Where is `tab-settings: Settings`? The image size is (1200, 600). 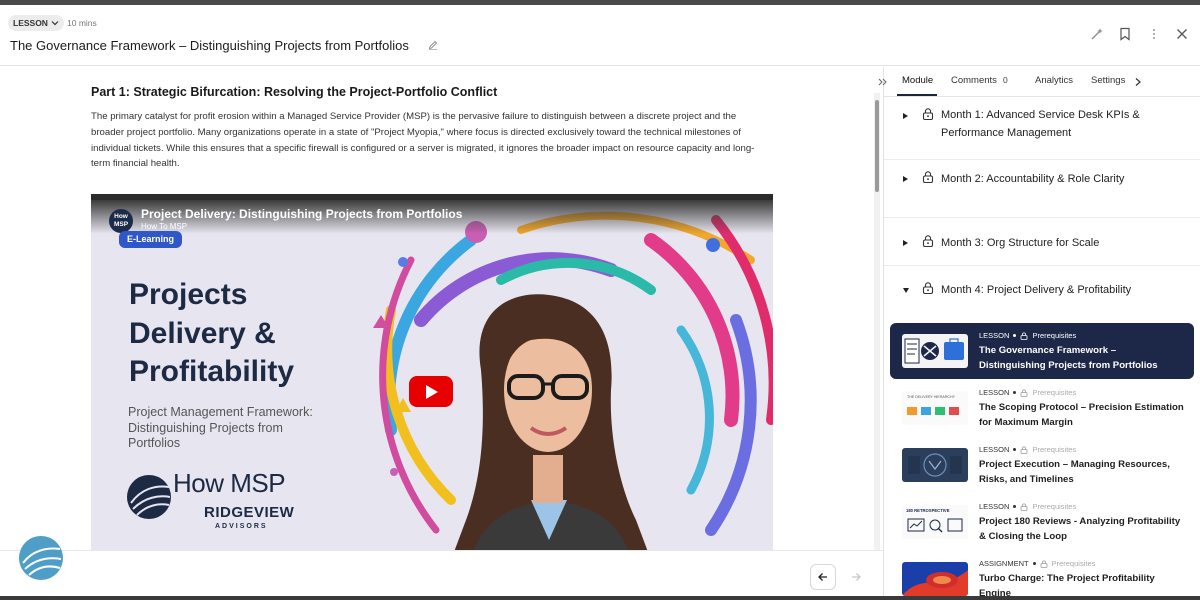 tab-settings: Settings is located at coordinates (1108, 80).